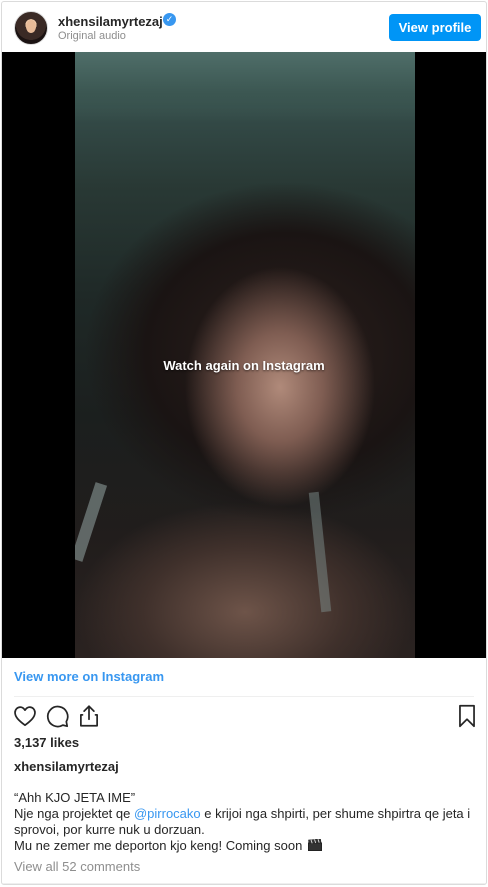 Image resolution: width=488 pixels, height=887 pixels. I want to click on like-count: 3,137 likes, so click(46, 742).